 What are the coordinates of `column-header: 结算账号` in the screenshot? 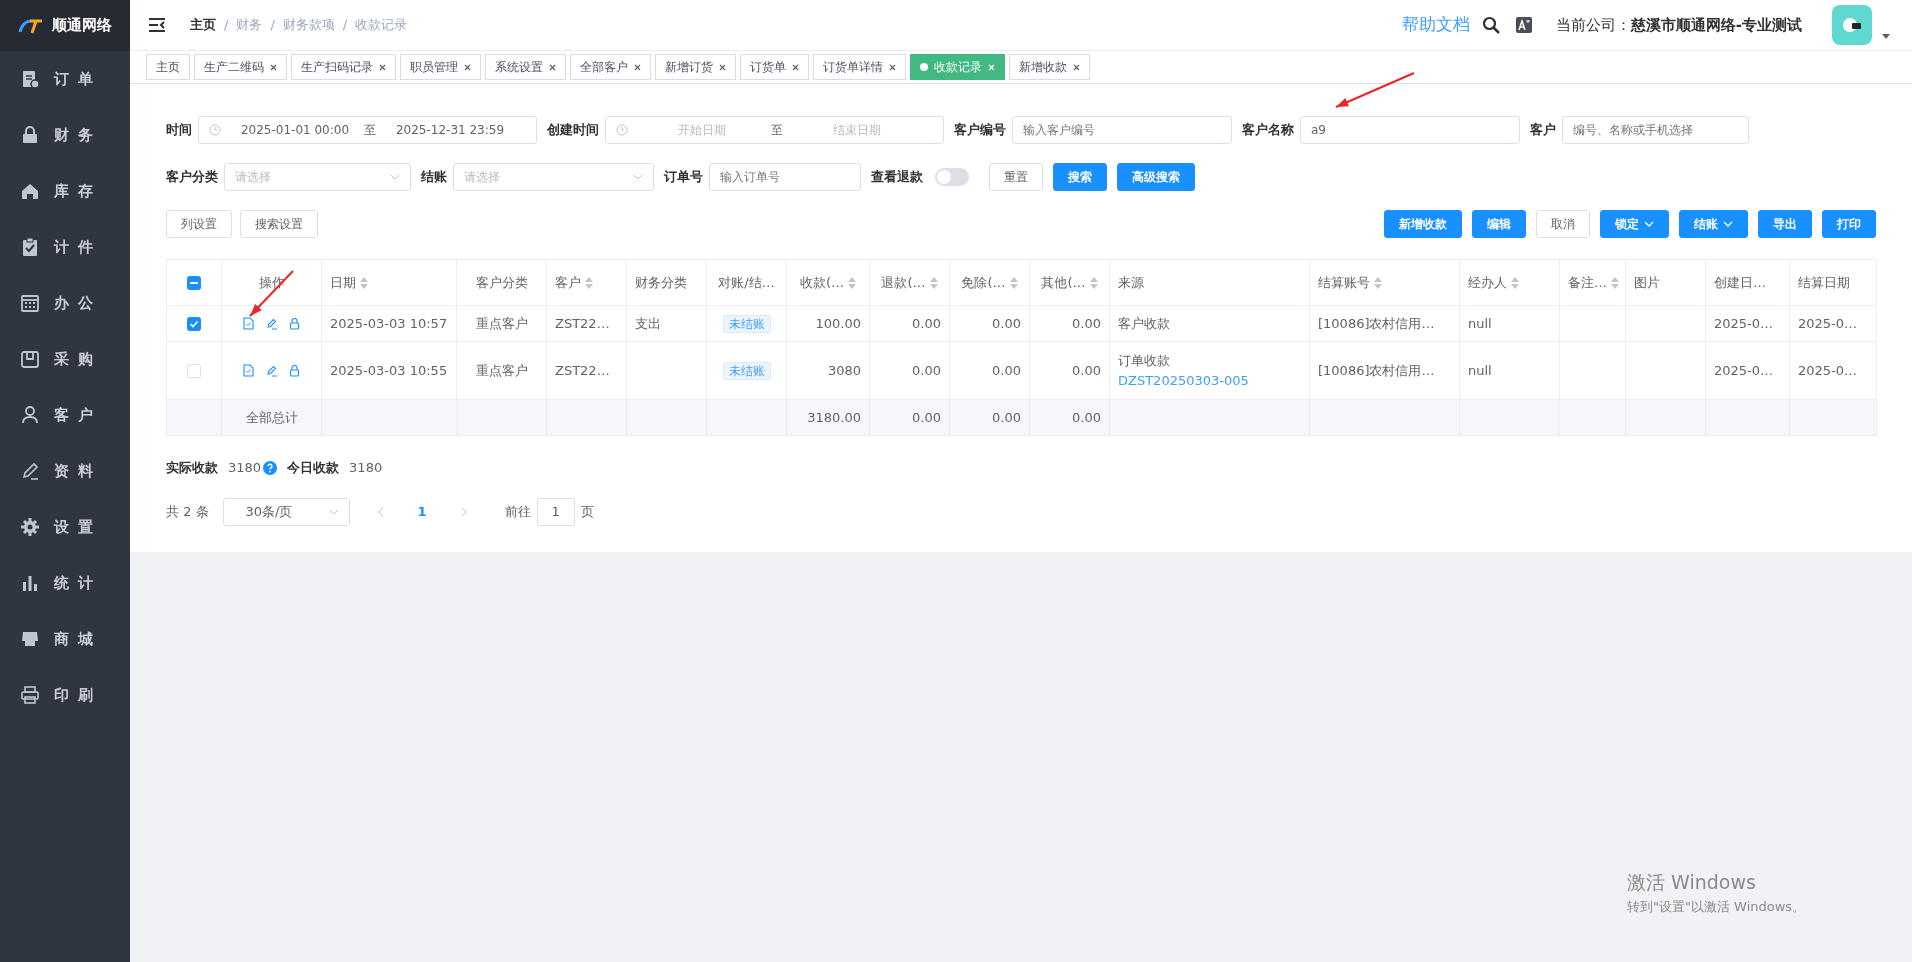 It's located at (1344, 282).